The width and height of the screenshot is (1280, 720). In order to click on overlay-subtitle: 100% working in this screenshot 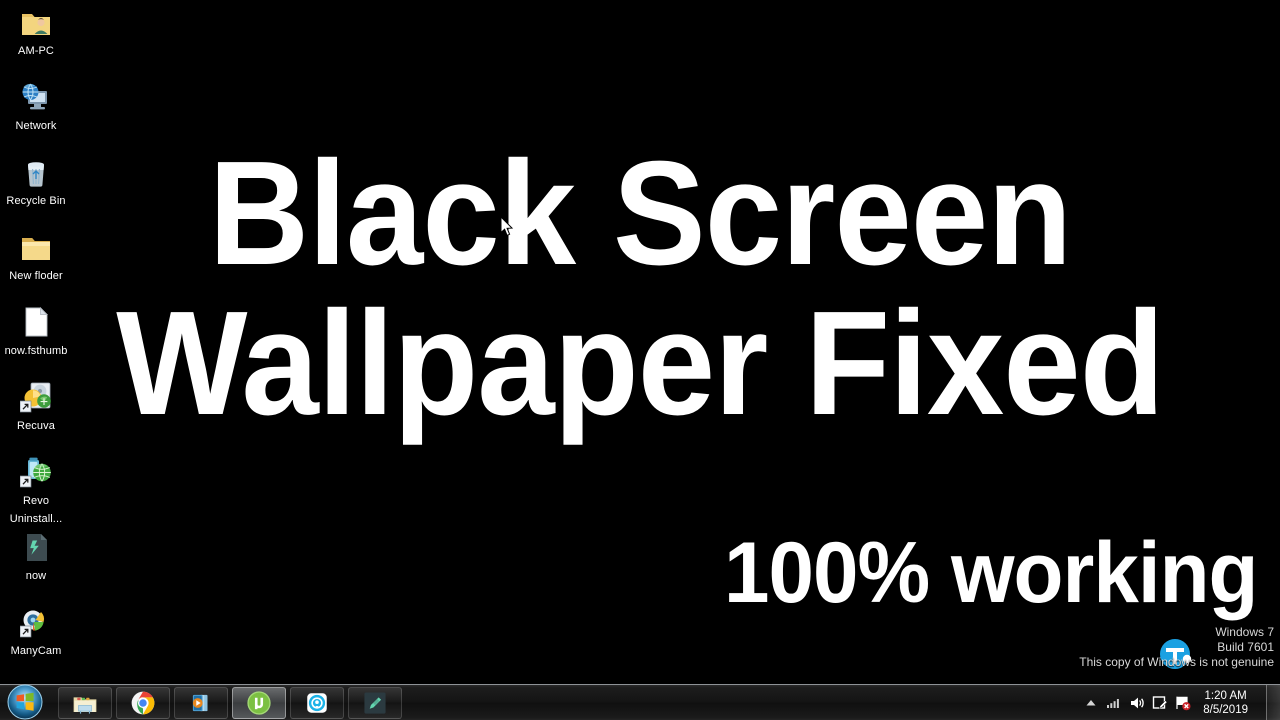, I will do `click(991, 573)`.